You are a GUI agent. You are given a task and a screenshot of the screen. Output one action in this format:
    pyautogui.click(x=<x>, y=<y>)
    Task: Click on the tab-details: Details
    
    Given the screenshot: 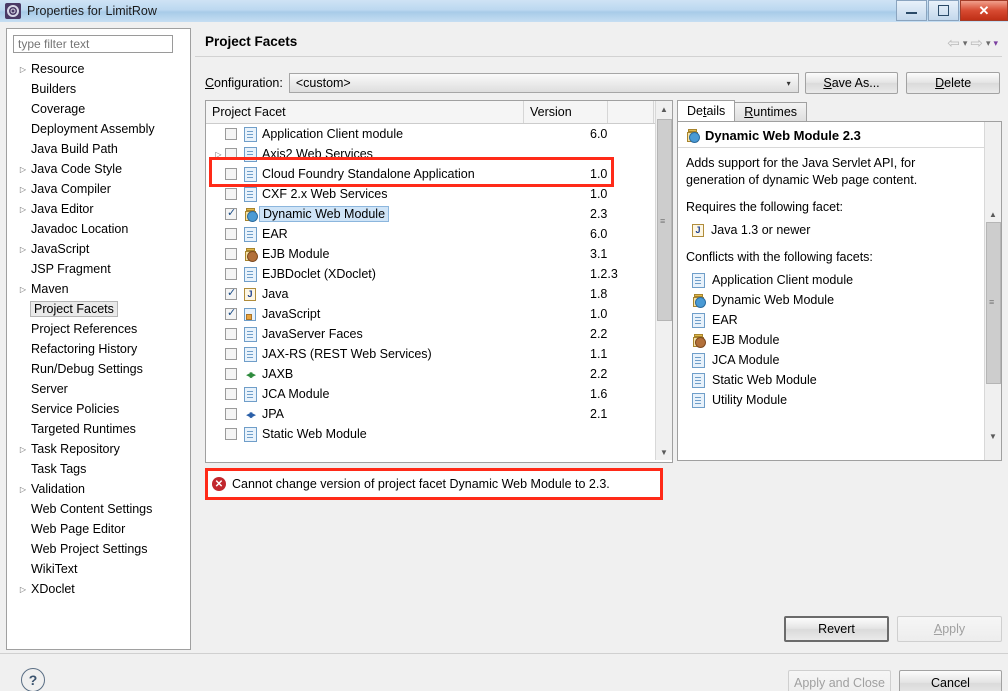 What is the action you would take?
    pyautogui.click(x=706, y=110)
    